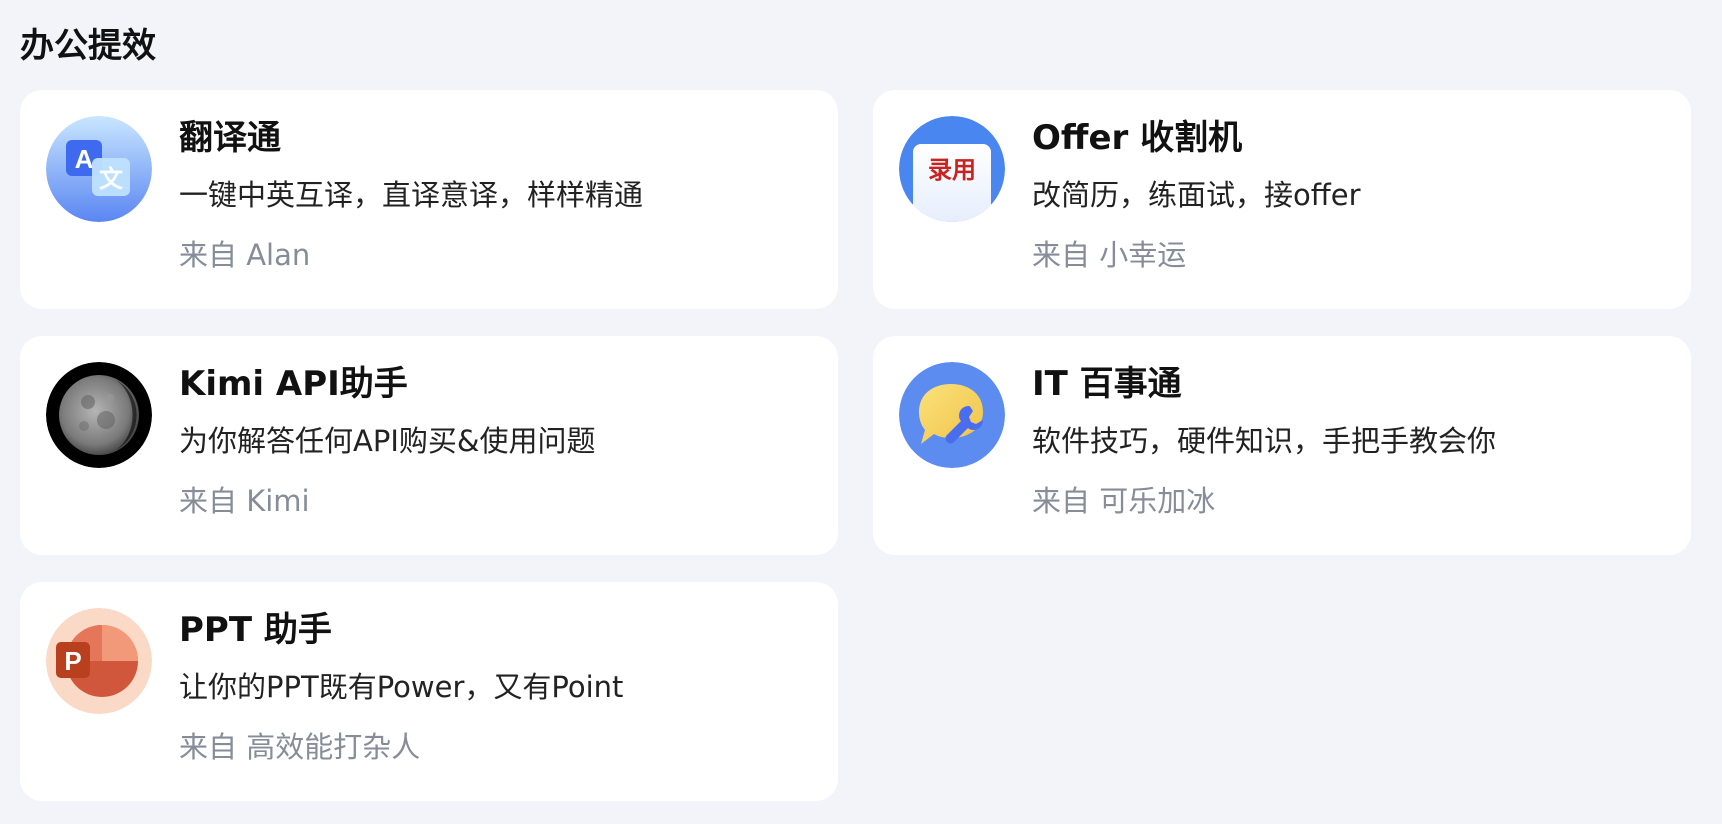  I want to click on offer-letter-icon: 录用, so click(952, 169).